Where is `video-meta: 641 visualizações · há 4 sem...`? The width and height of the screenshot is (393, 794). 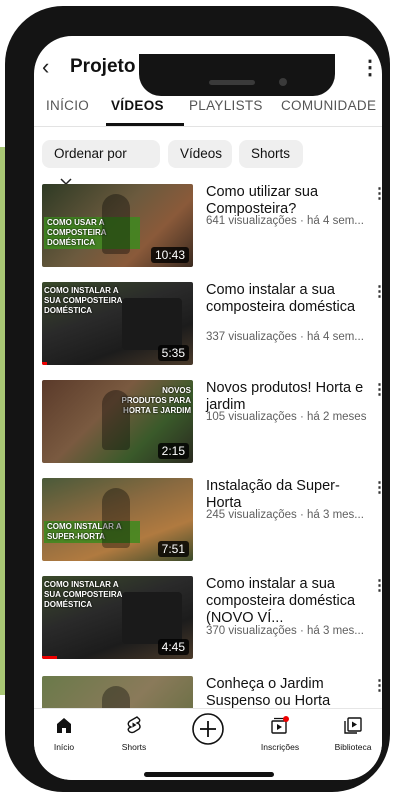
video-meta: 641 visualizações · há 4 sem... is located at coordinates (285, 221).